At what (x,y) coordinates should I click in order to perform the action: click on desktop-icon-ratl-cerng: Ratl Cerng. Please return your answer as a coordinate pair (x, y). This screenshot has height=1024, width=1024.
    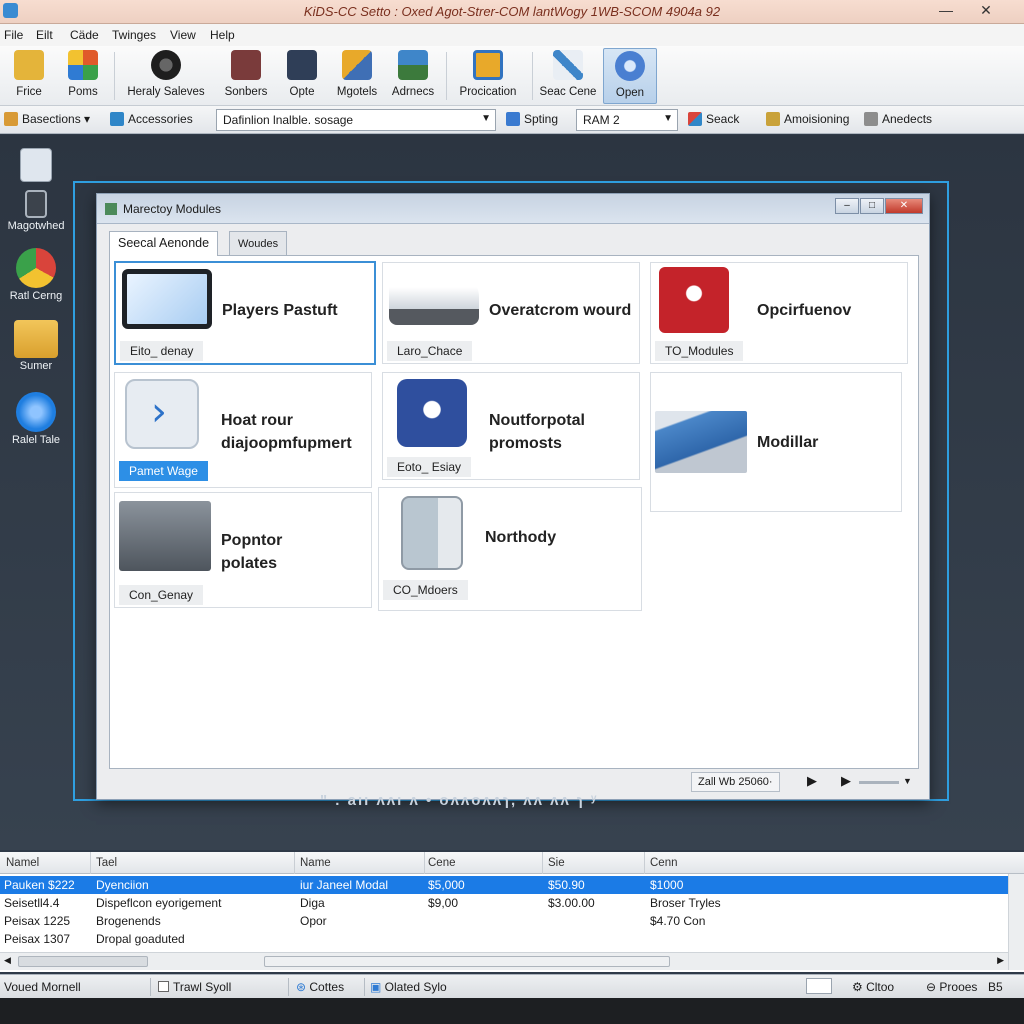
    Looking at the image, I should click on (36, 275).